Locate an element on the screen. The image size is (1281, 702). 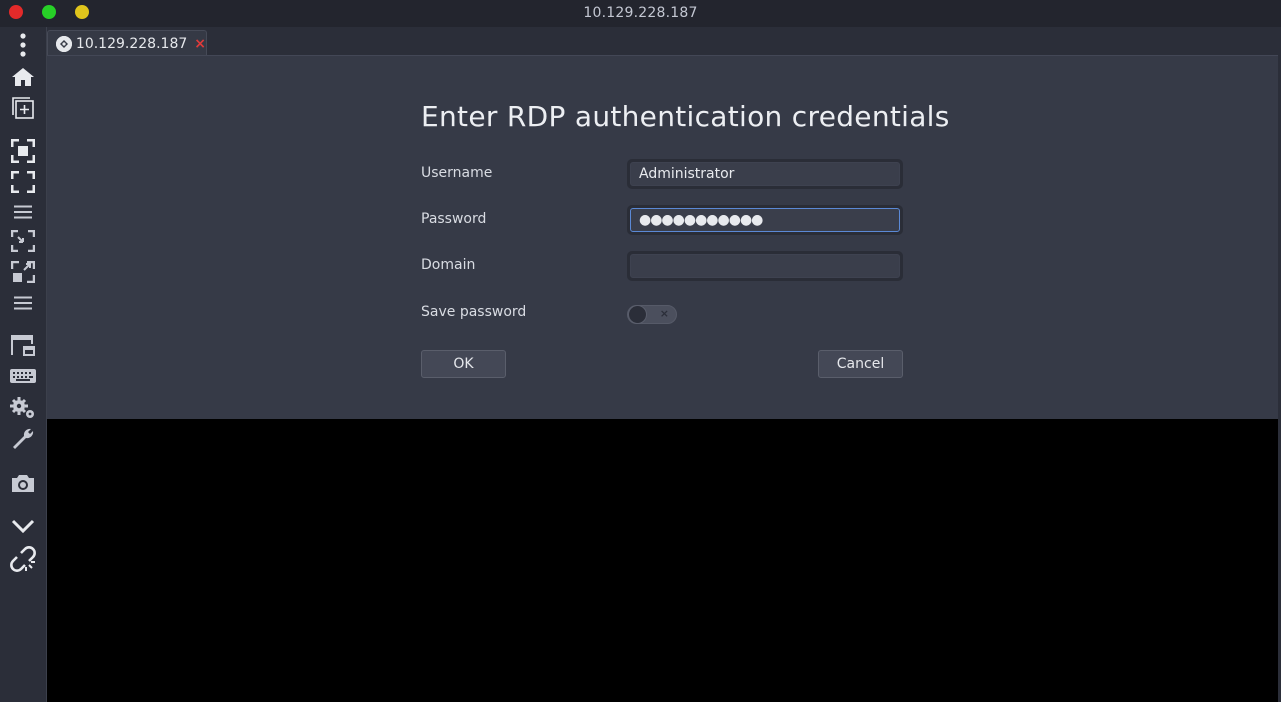
ok-button: OK is located at coordinates (463, 364).